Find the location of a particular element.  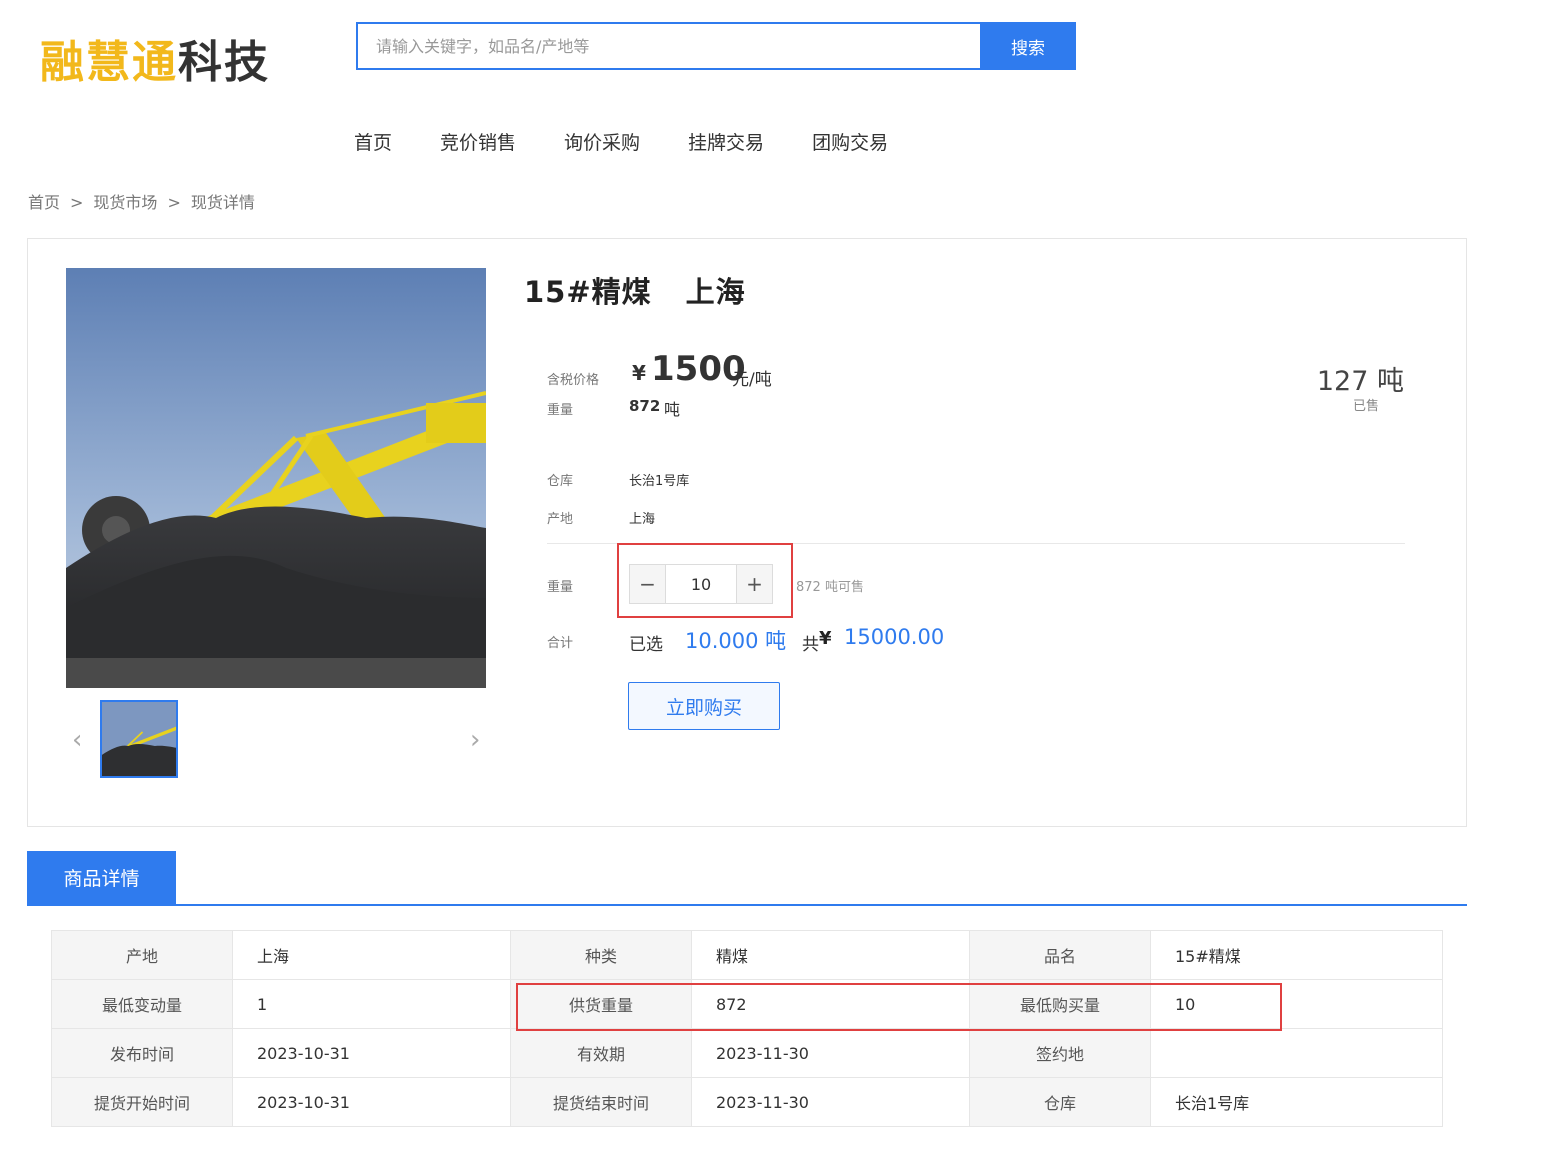

warehouse-value: 长治1号库 is located at coordinates (659, 481).